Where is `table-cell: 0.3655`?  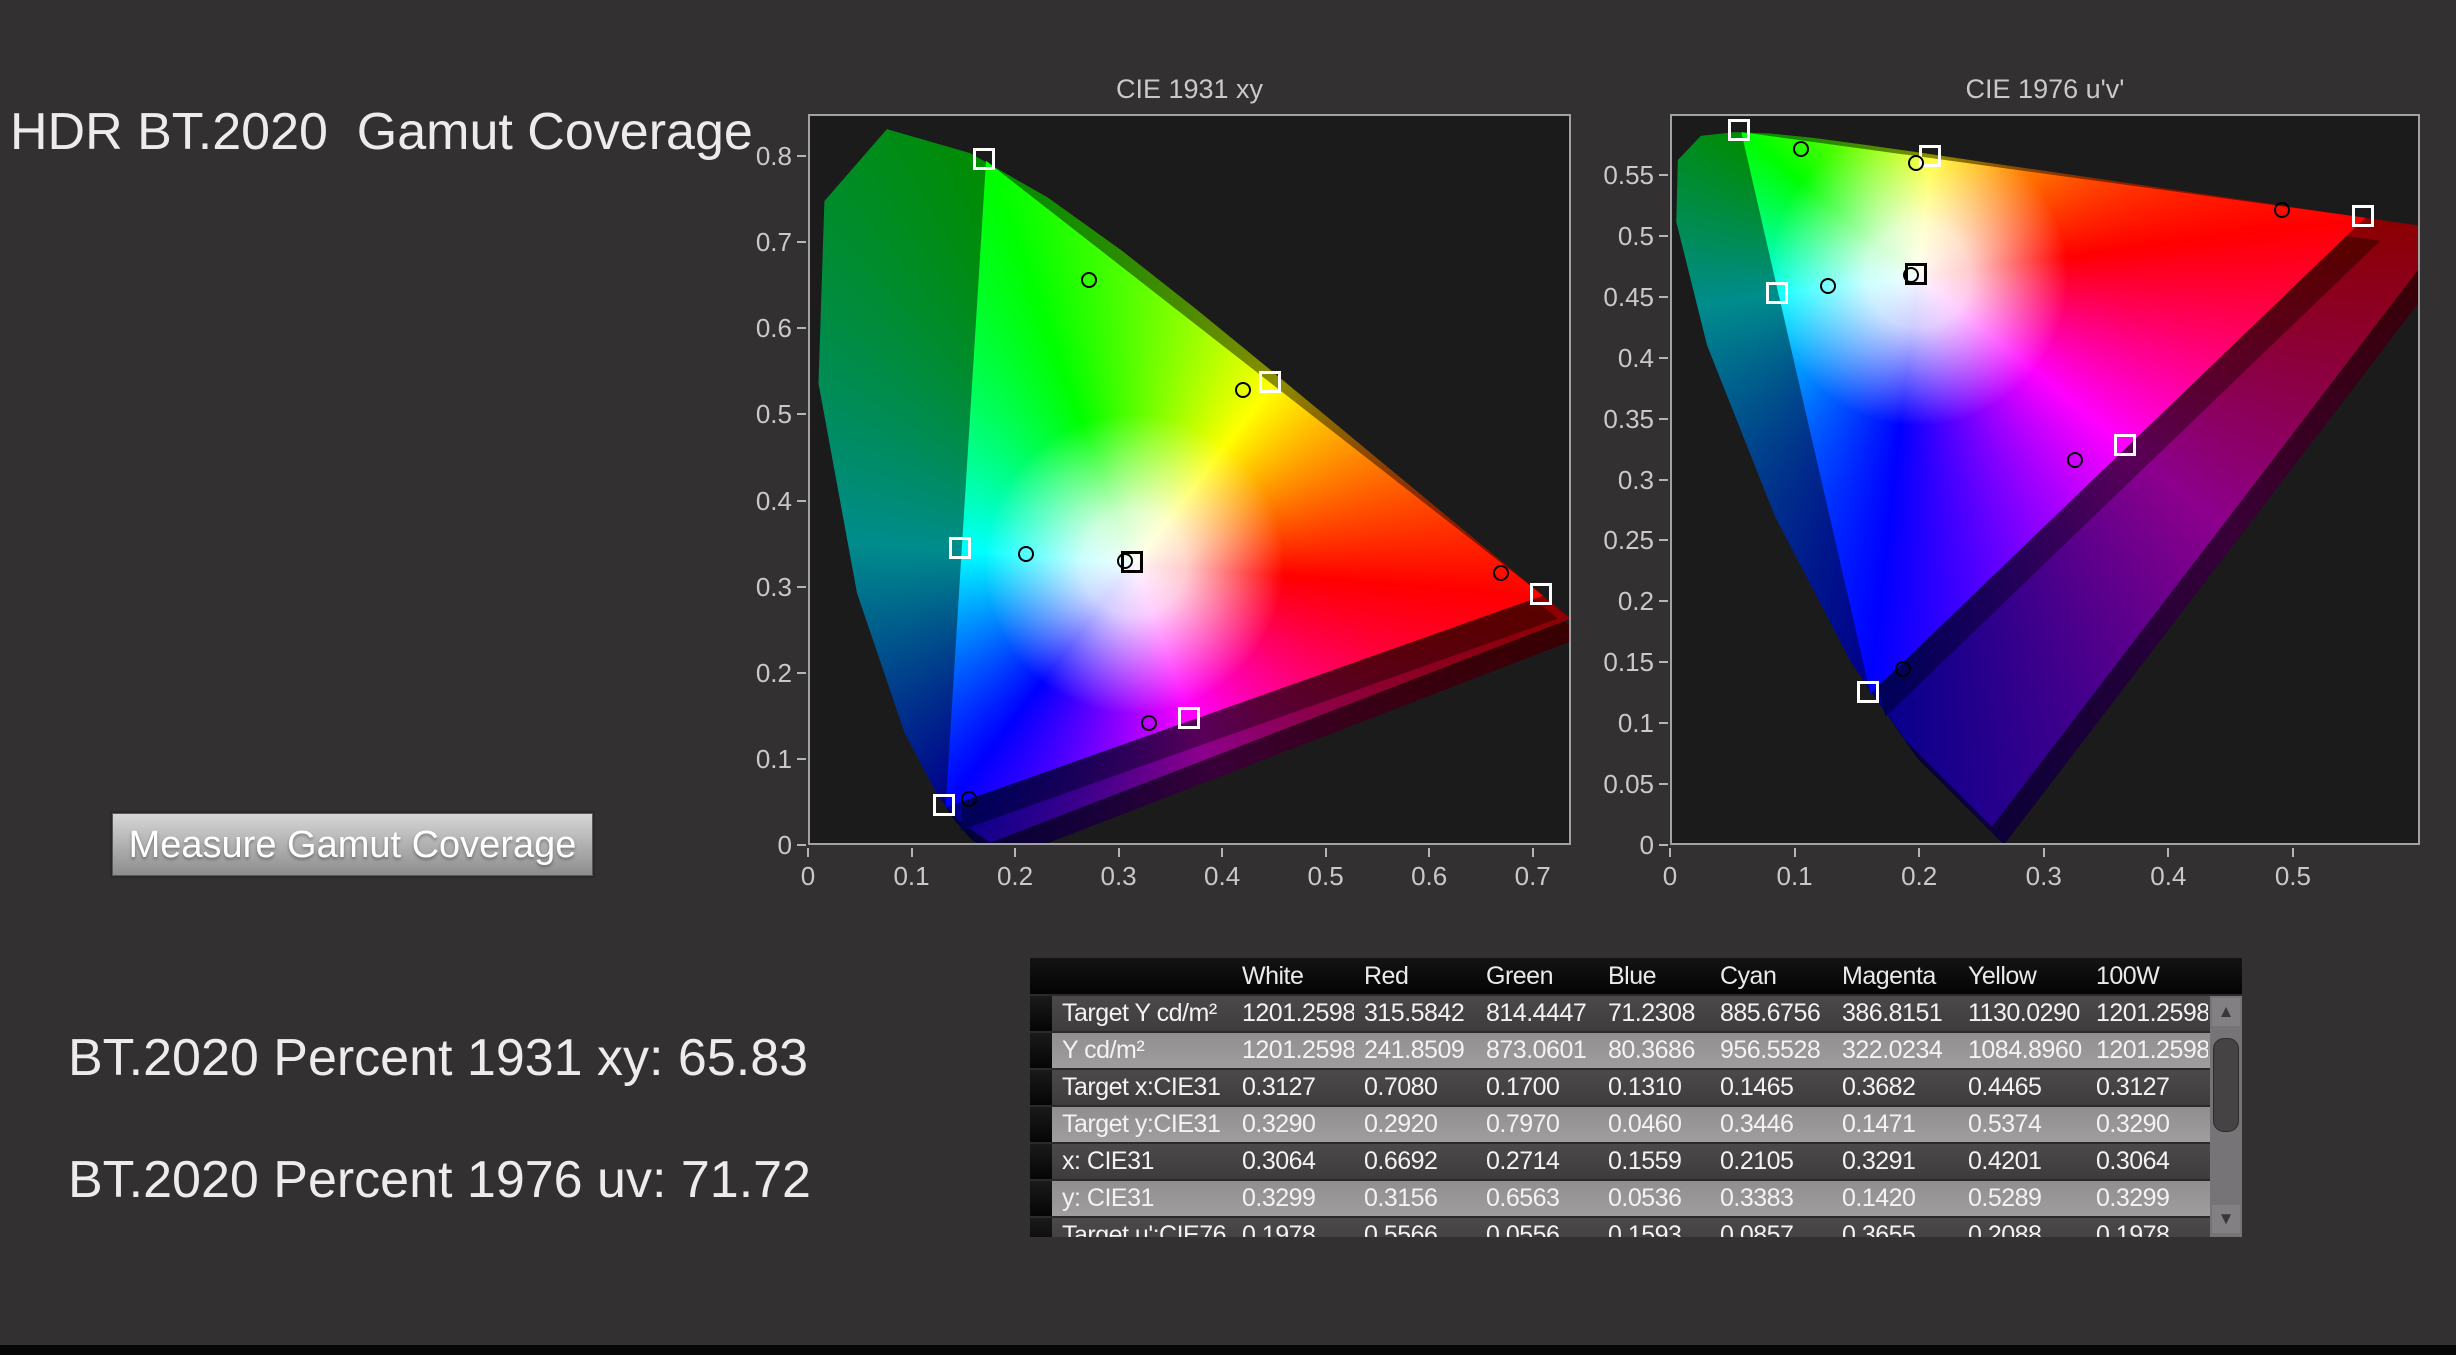 table-cell: 0.3655 is located at coordinates (1879, 1229).